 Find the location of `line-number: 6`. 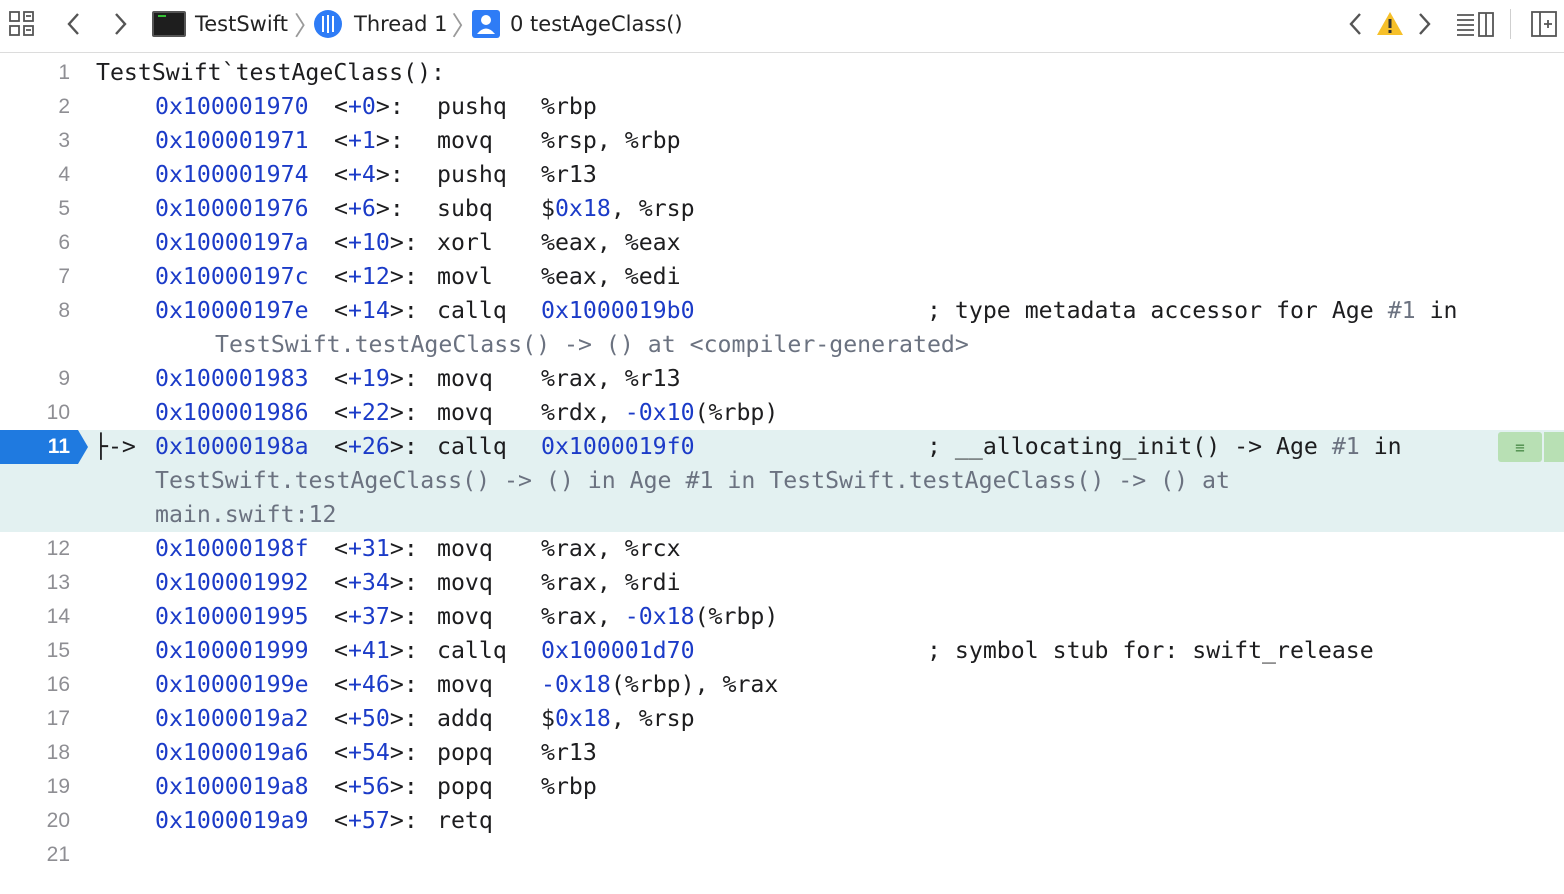

line-number: 6 is located at coordinates (64, 242).